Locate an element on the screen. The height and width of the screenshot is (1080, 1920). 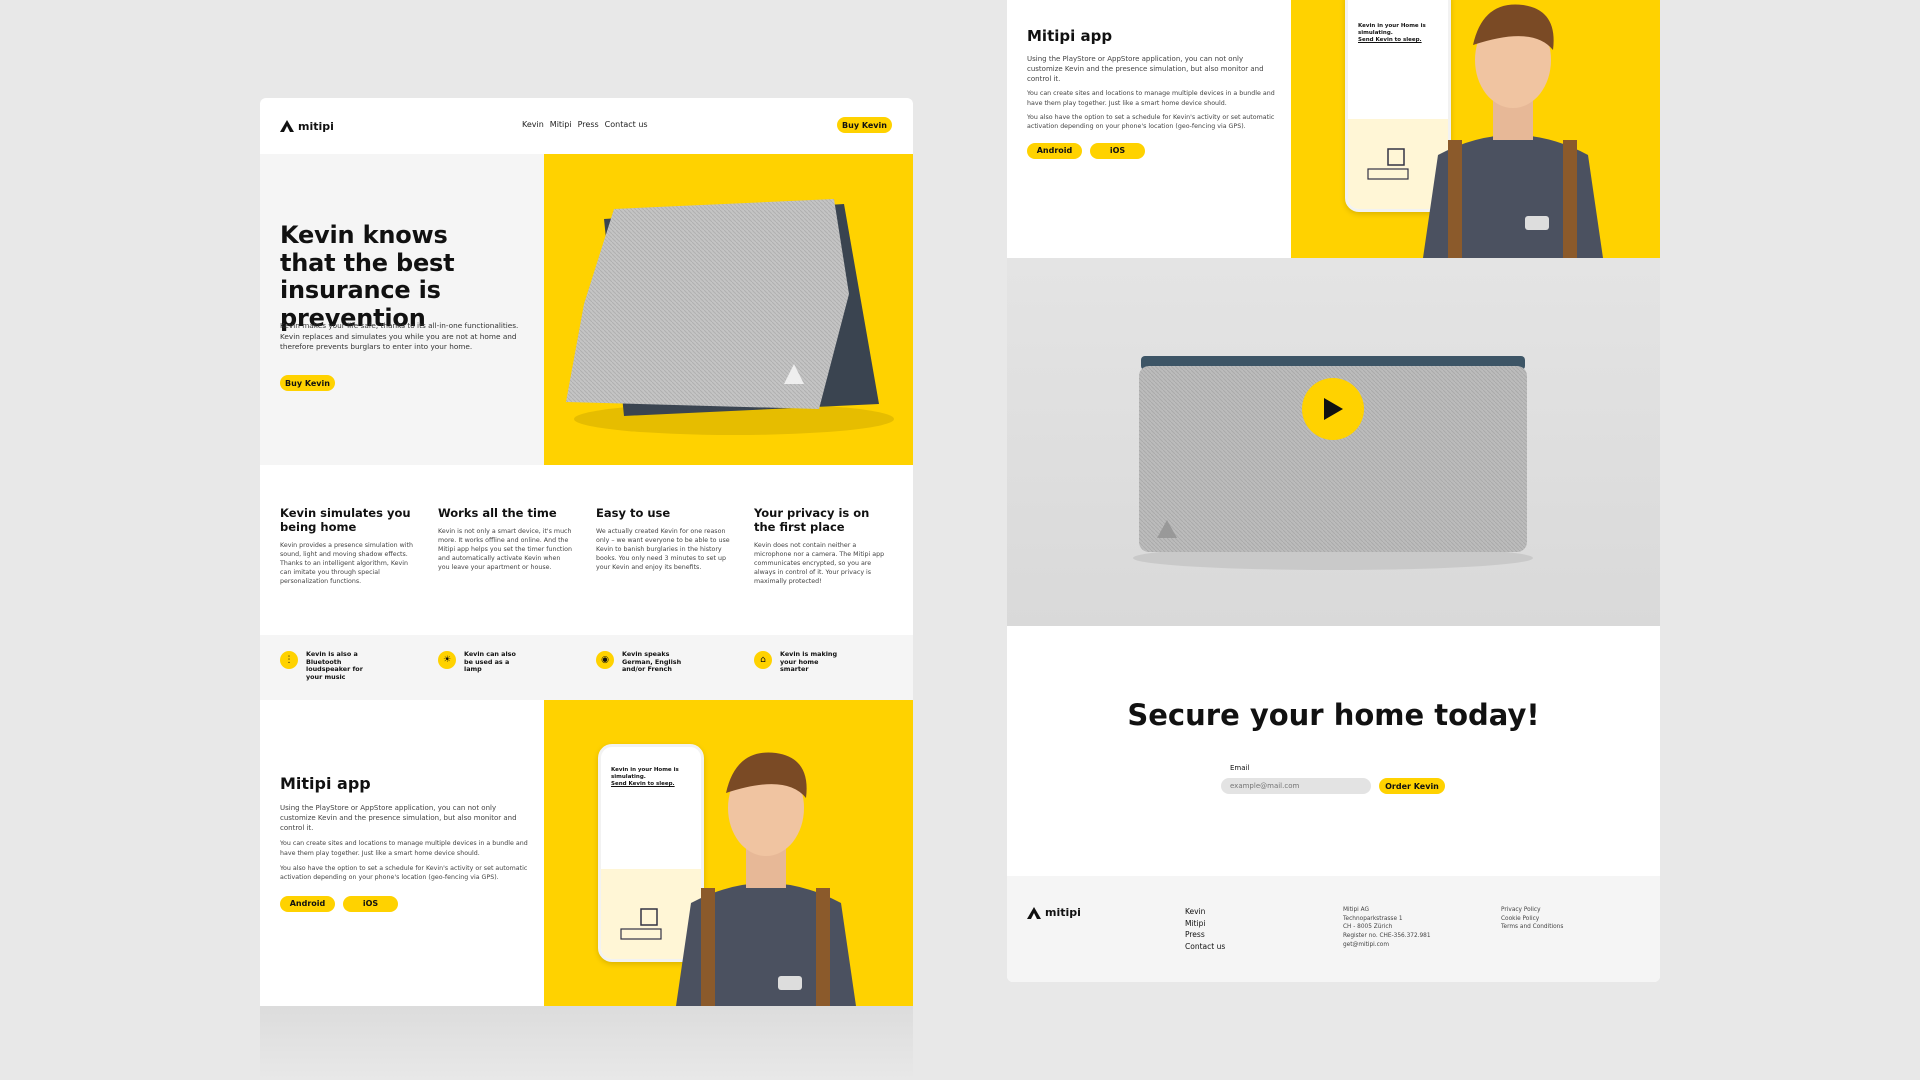
privacy-policy-link: Privacy Policy is located at coordinates (1532, 910).